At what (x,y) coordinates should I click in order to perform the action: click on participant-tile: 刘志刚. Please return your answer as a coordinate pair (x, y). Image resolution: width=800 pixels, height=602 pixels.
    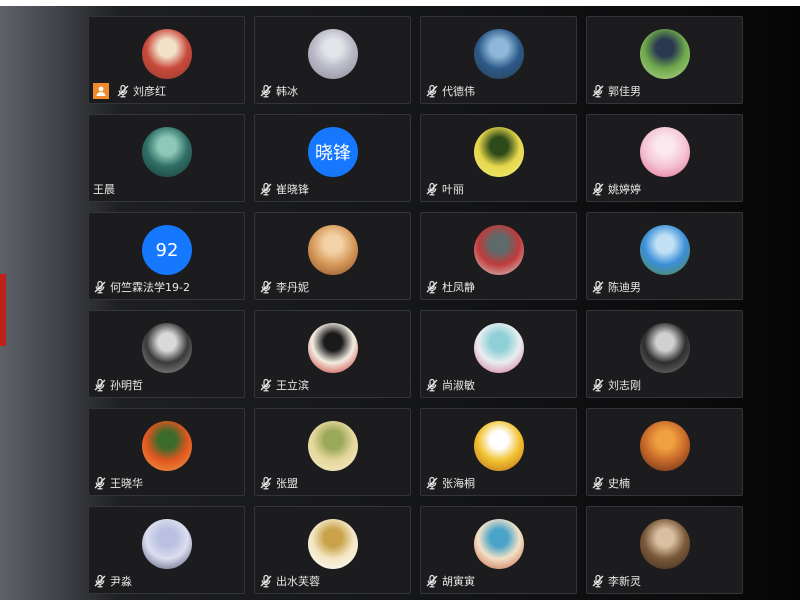
    Looking at the image, I should click on (664, 354).